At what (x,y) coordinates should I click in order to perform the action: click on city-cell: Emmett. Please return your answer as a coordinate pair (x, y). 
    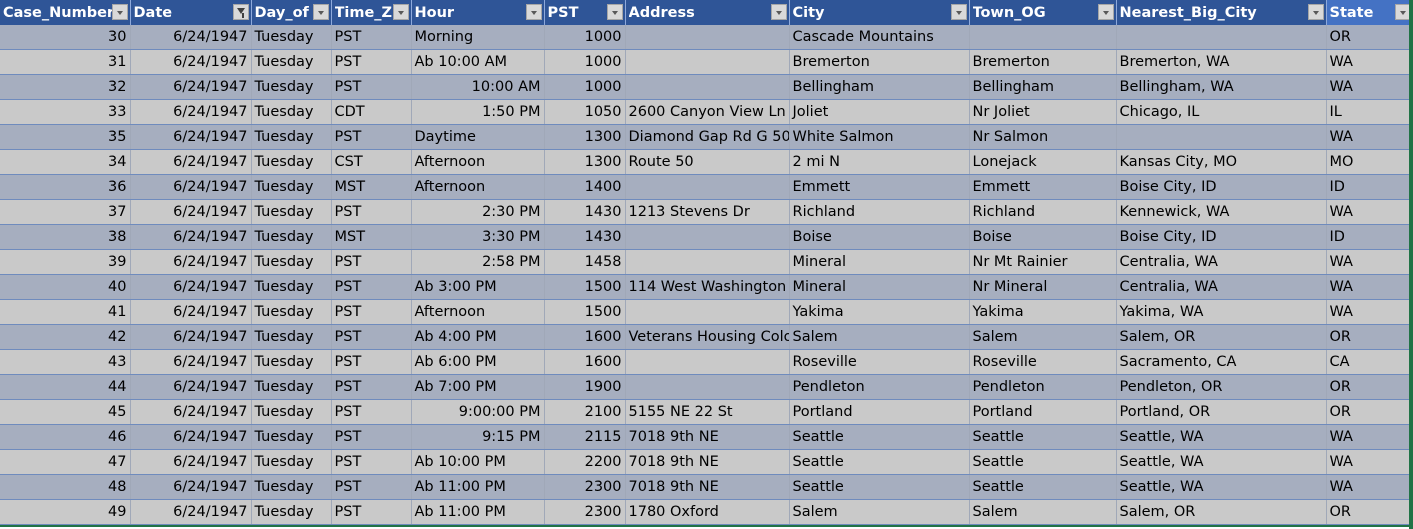
    Looking at the image, I should click on (879, 187).